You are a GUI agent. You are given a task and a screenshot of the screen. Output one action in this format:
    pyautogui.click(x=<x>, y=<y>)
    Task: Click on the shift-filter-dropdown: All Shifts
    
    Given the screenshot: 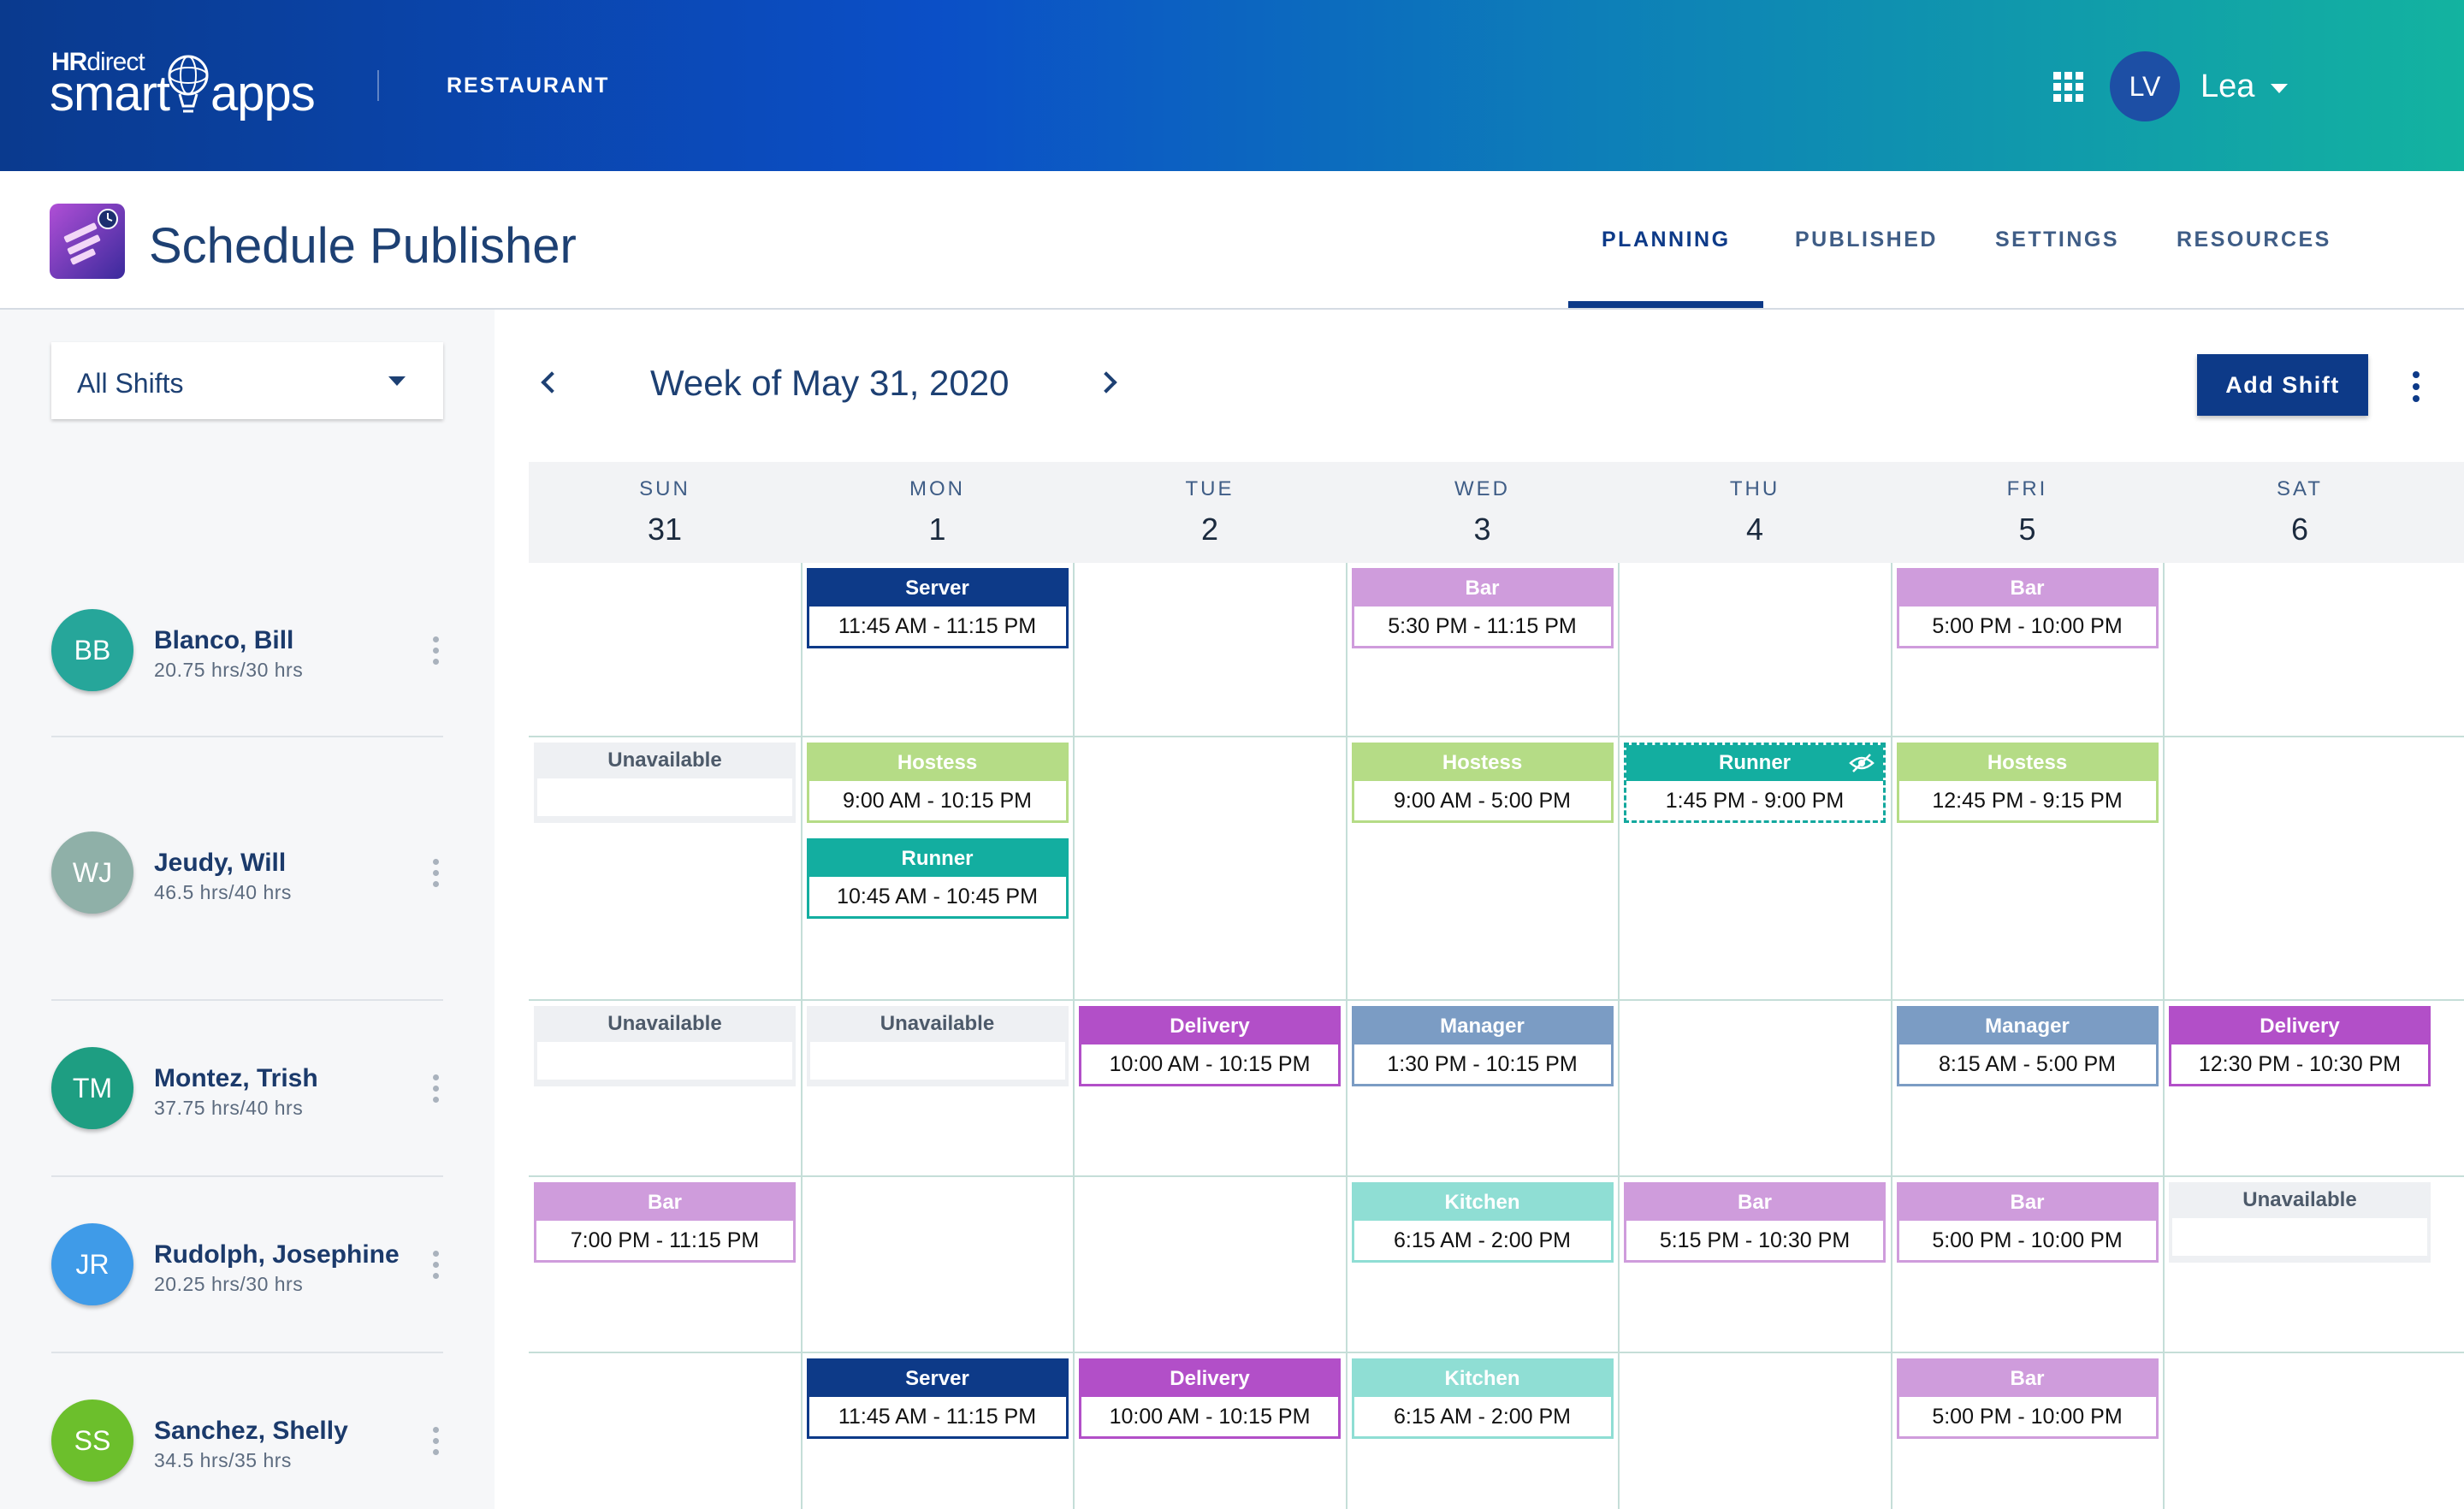 What is the action you would take?
    pyautogui.click(x=247, y=380)
    